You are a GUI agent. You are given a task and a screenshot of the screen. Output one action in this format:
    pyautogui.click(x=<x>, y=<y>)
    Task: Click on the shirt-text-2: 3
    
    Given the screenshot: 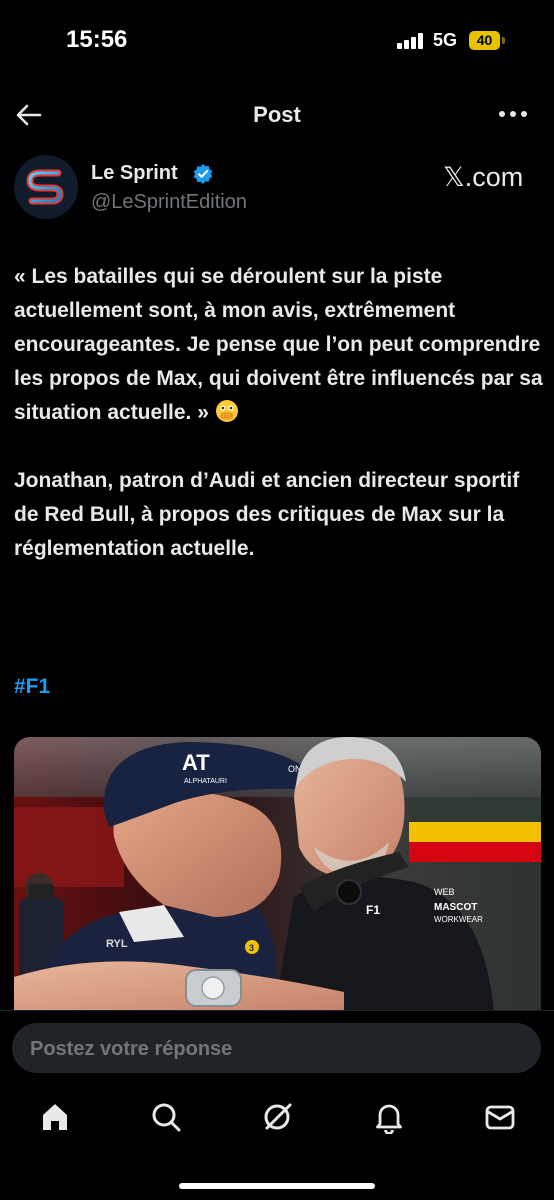 What is the action you would take?
    pyautogui.click(x=251, y=948)
    